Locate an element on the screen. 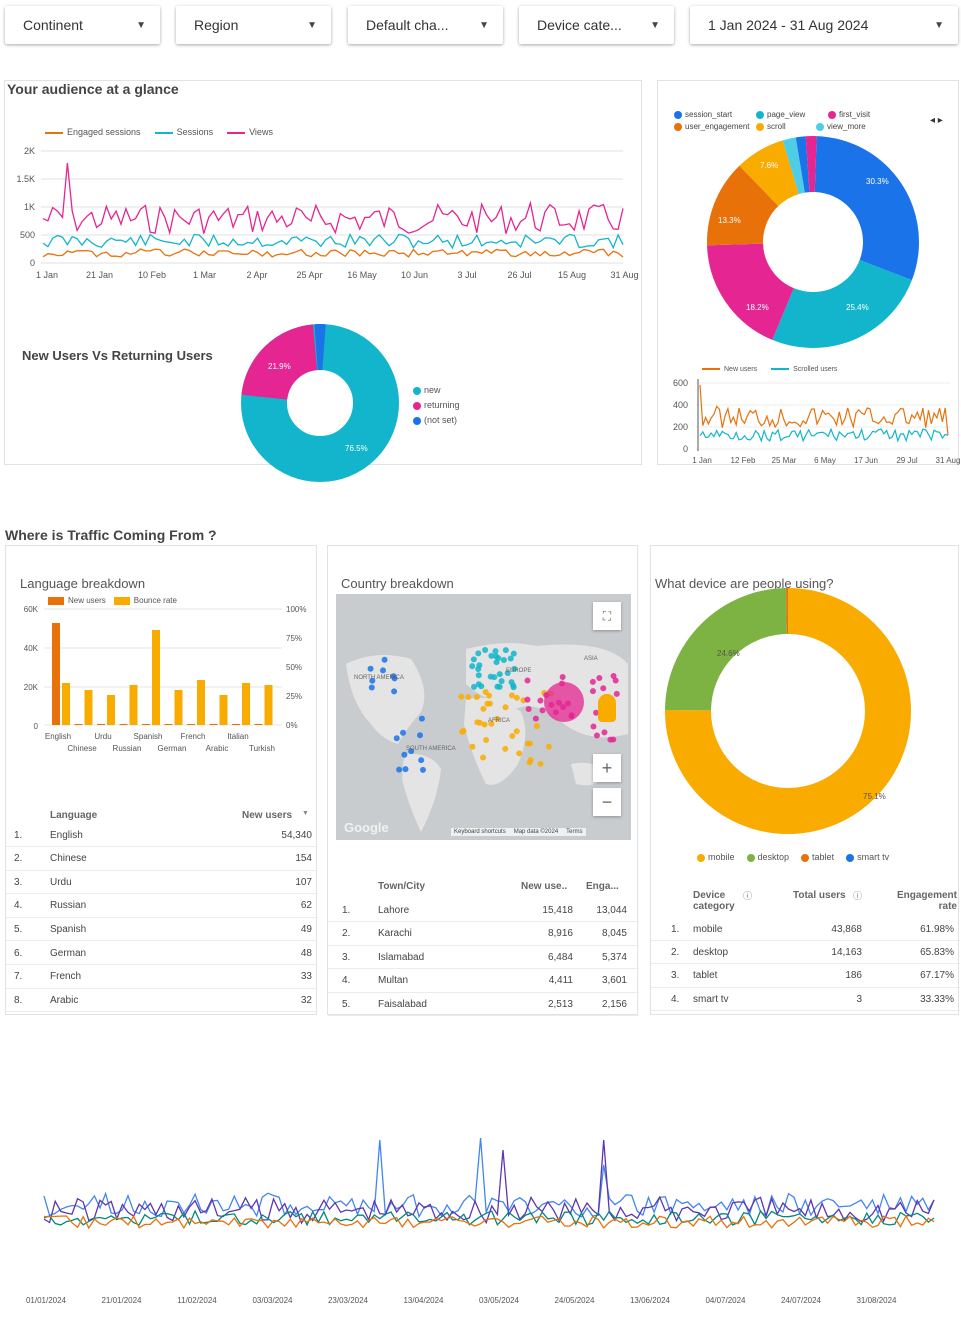 The image size is (961, 1317). terms-link: Terms is located at coordinates (574, 832).